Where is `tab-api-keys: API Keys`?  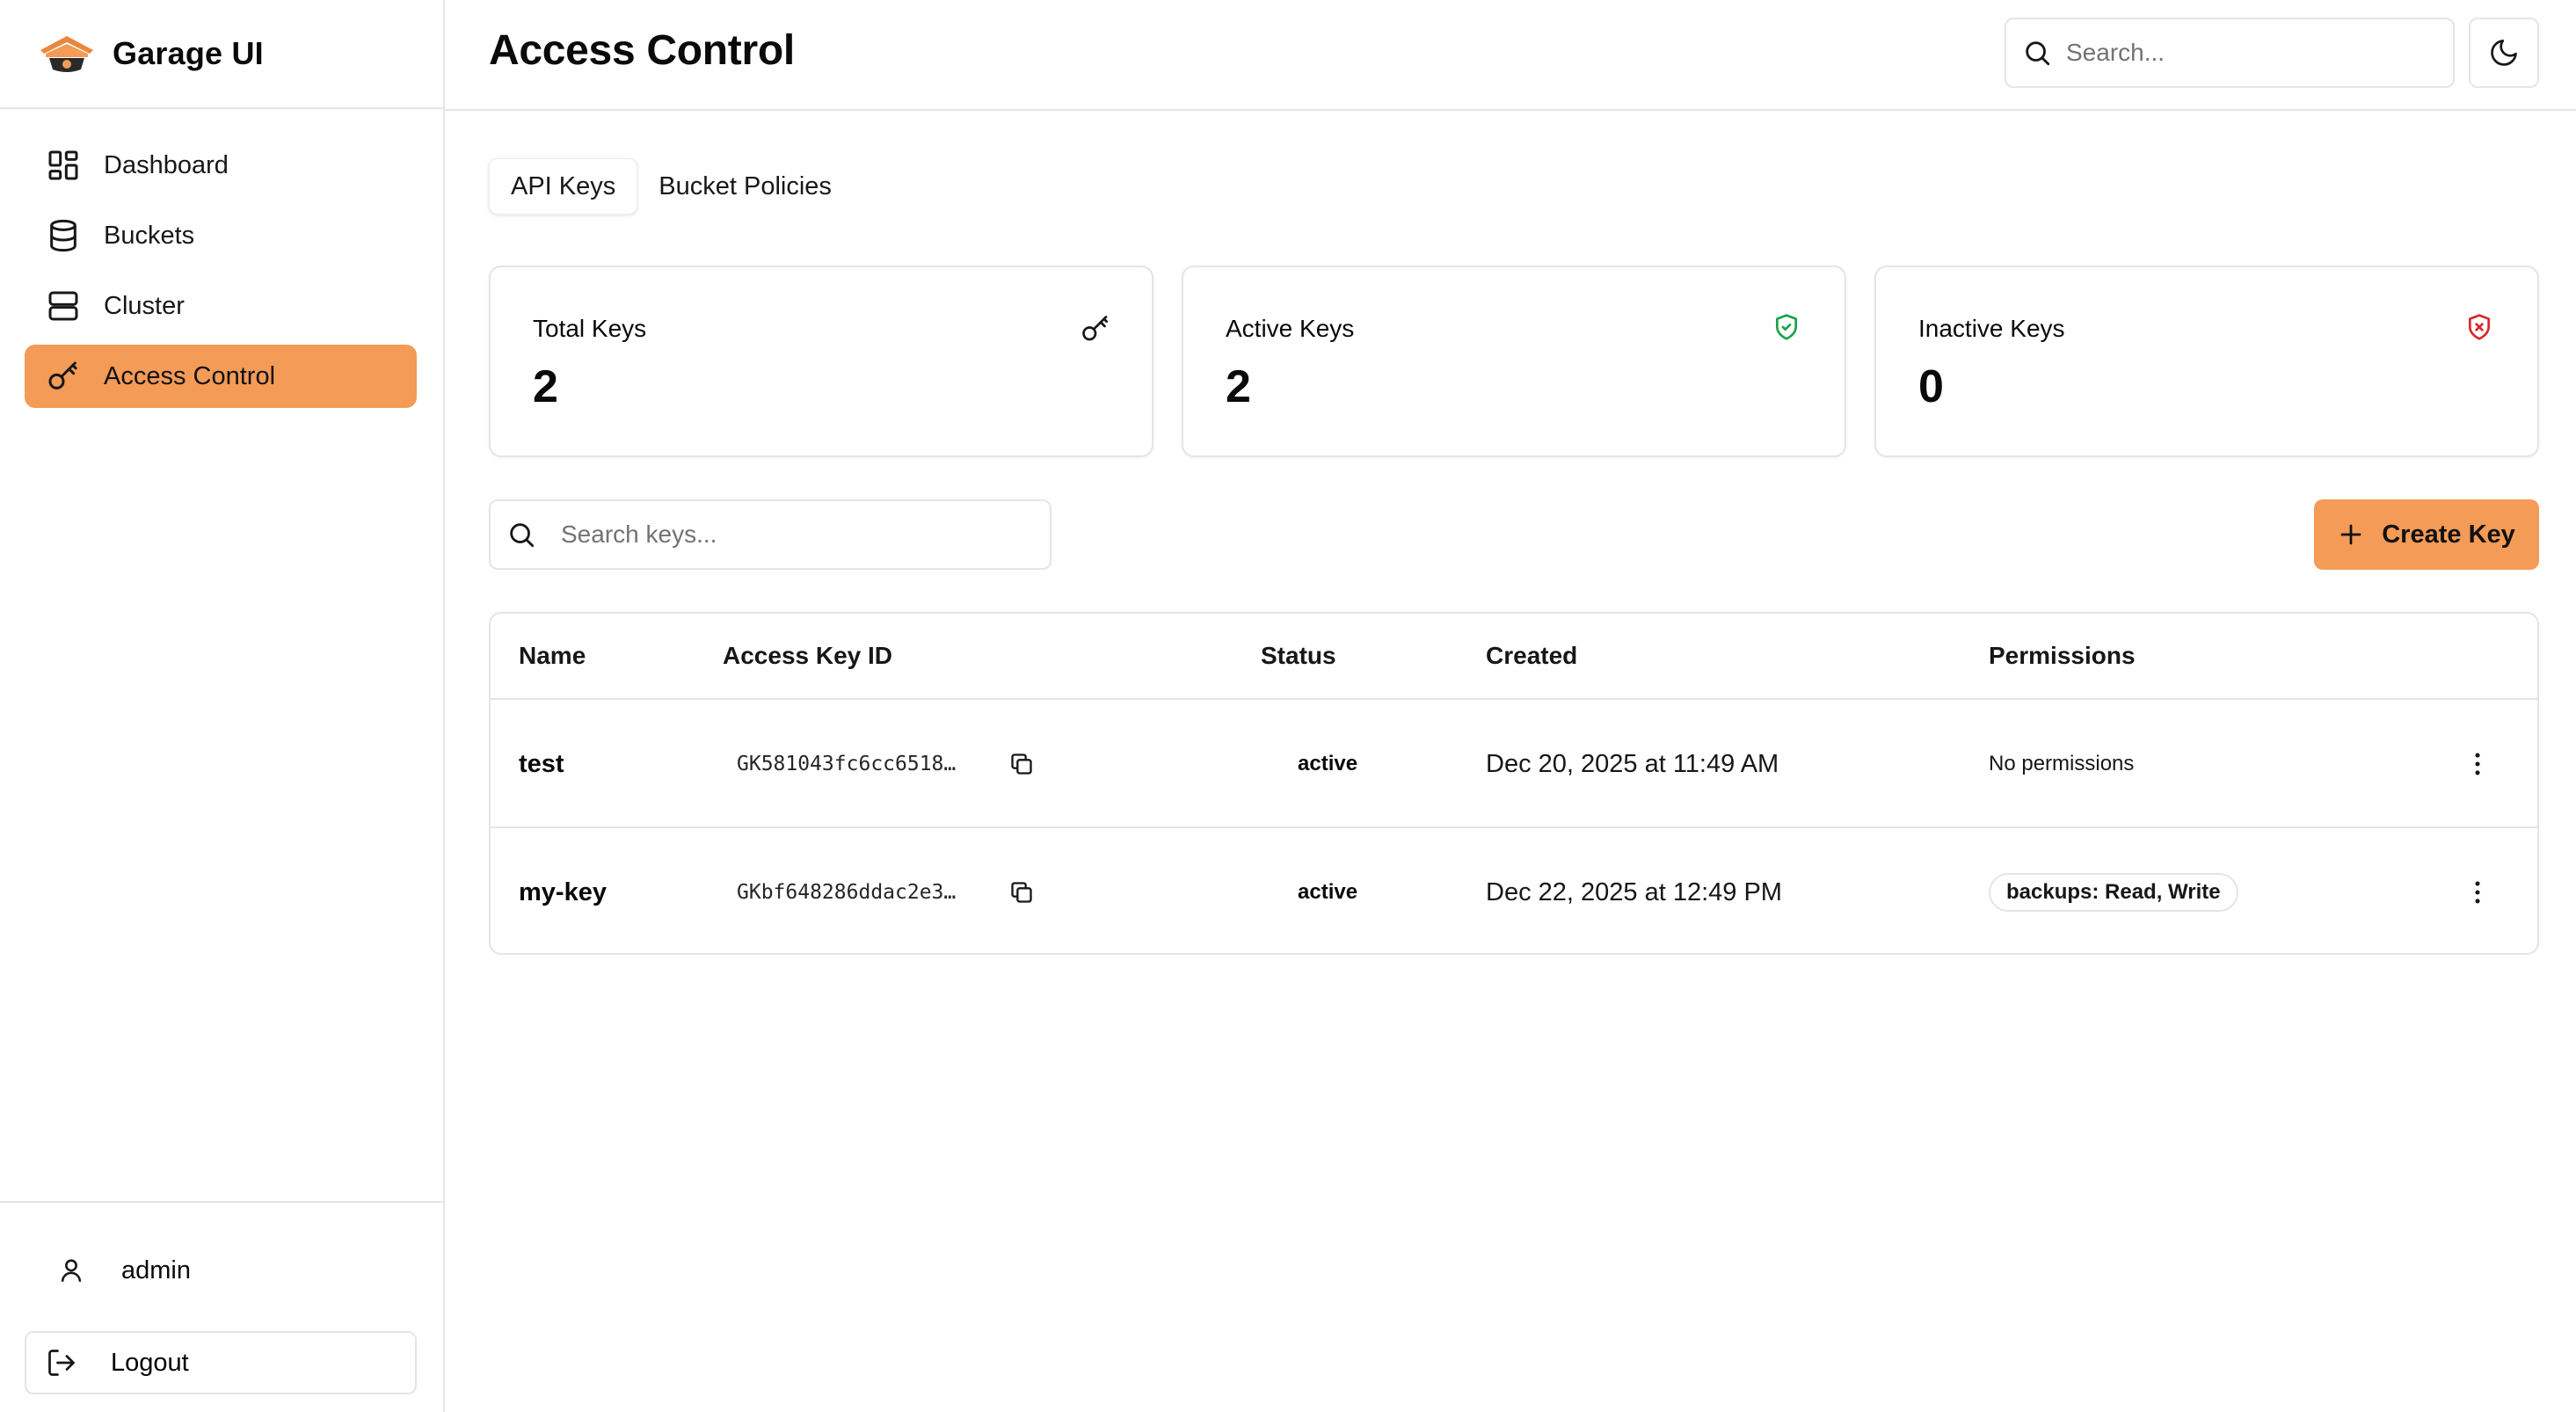
tab-api-keys: API Keys is located at coordinates (563, 186).